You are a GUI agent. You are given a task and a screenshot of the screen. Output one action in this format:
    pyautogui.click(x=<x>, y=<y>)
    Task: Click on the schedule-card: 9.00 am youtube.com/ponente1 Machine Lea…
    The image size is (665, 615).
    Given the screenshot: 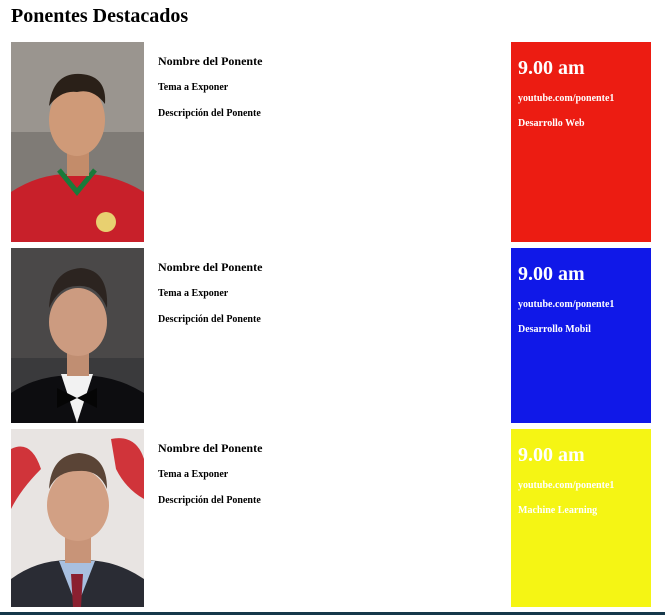 What is the action you would take?
    pyautogui.click(x=581, y=518)
    